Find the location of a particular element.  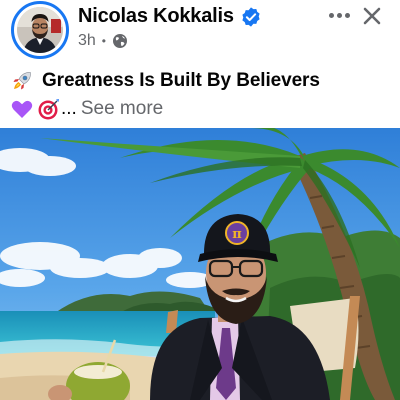

more-options-icon is located at coordinates (339, 15).